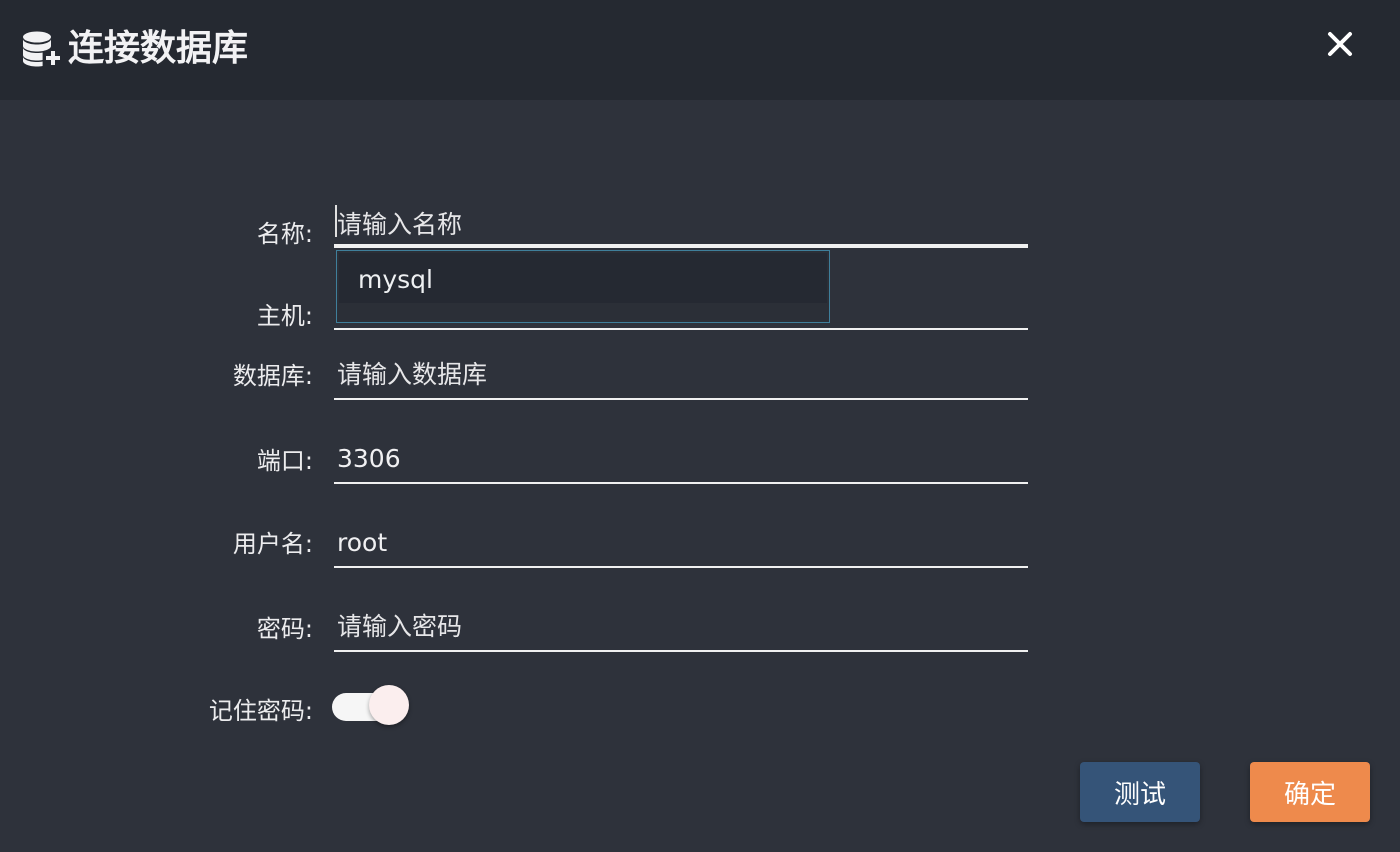 The height and width of the screenshot is (852, 1400). What do you see at coordinates (700, 50) in the screenshot?
I see `dialog-header: 连接数据库` at bounding box center [700, 50].